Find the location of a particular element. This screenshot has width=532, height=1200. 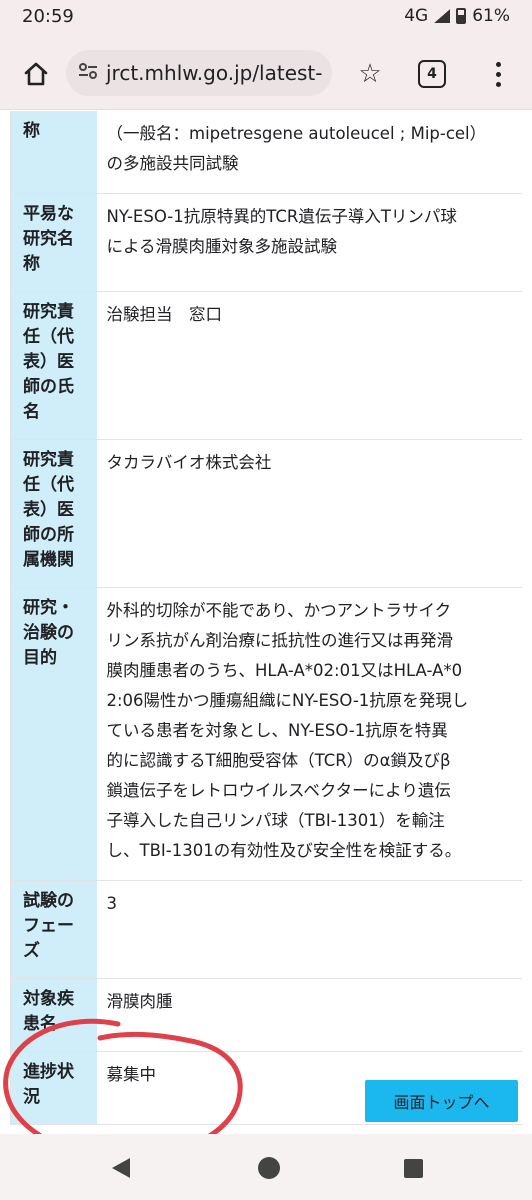

url-text: jrct.mhlw.go.jp/latest- is located at coordinates (214, 73).